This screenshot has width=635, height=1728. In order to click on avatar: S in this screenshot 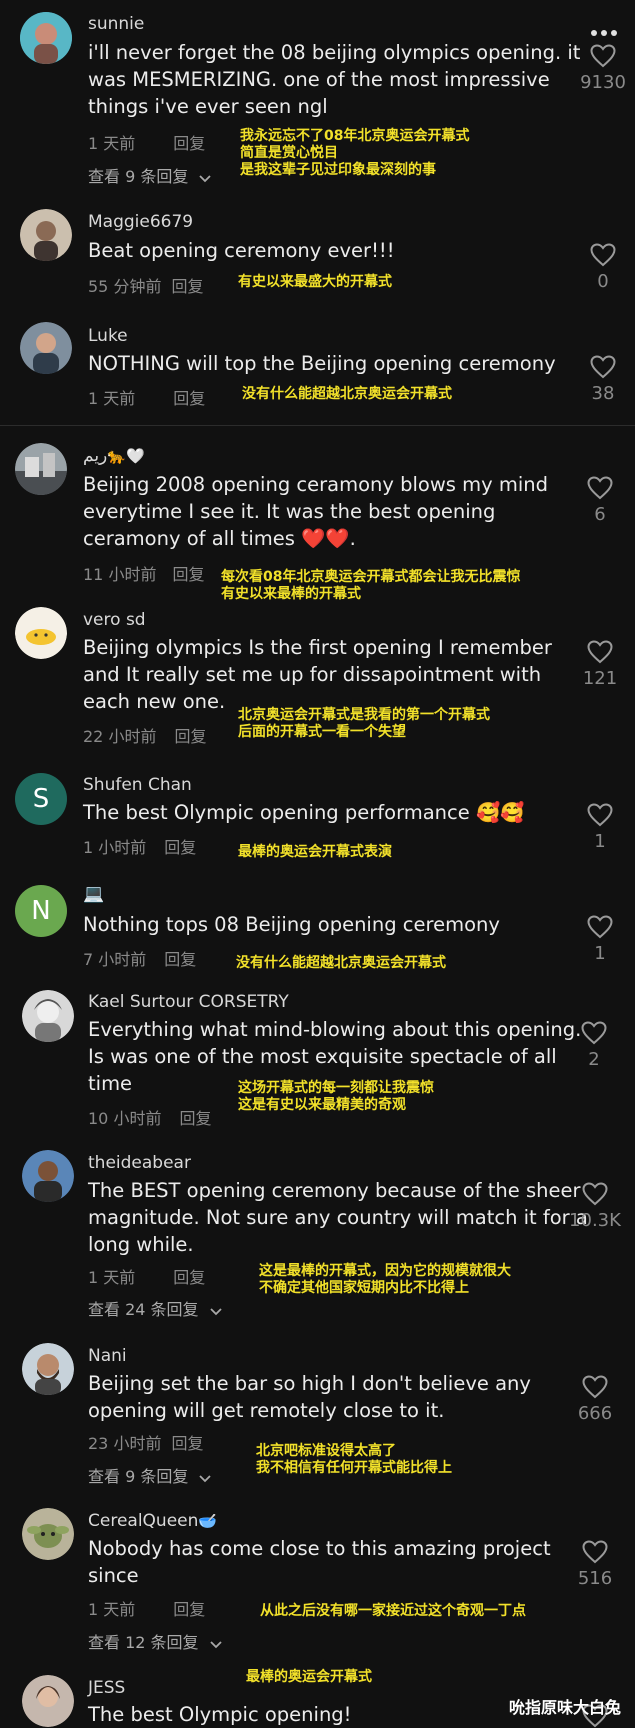, I will do `click(41, 799)`.